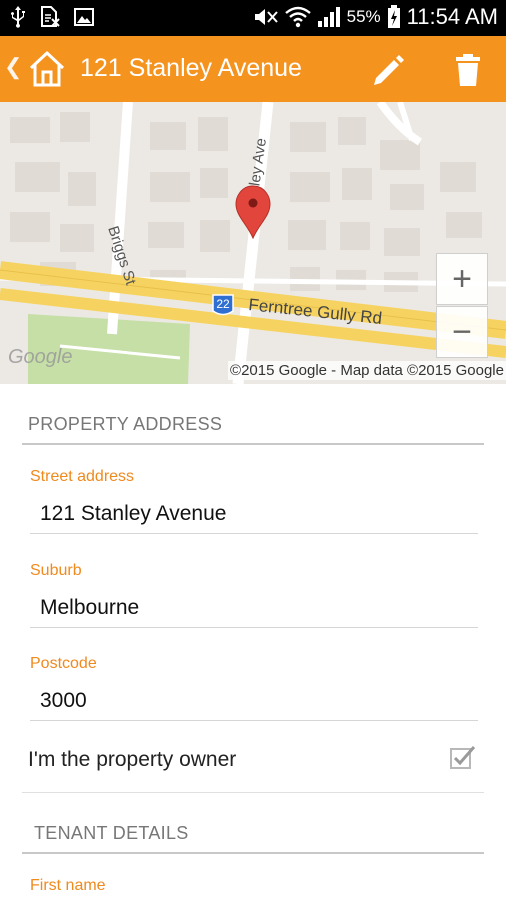 Image resolution: width=506 pixels, height=900 pixels. Describe the element at coordinates (468, 70) in the screenshot. I see `delete-icon` at that location.